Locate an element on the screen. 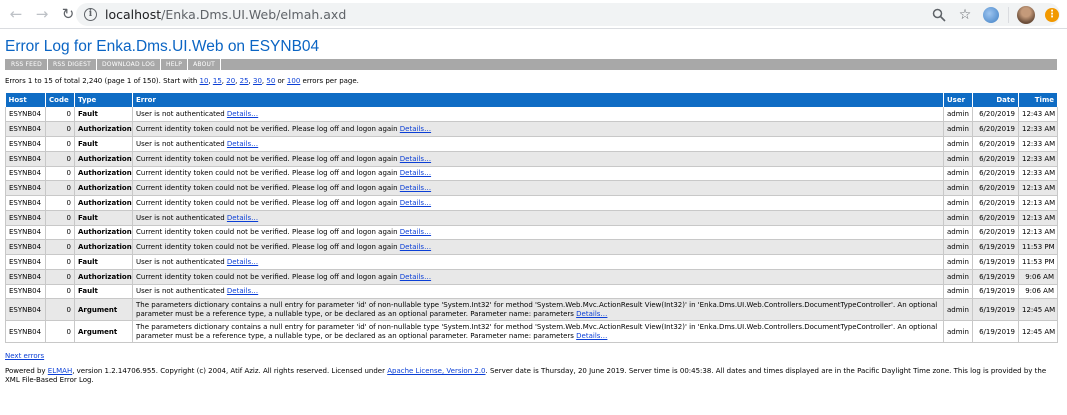  page-size-link-100: 100 is located at coordinates (293, 81).